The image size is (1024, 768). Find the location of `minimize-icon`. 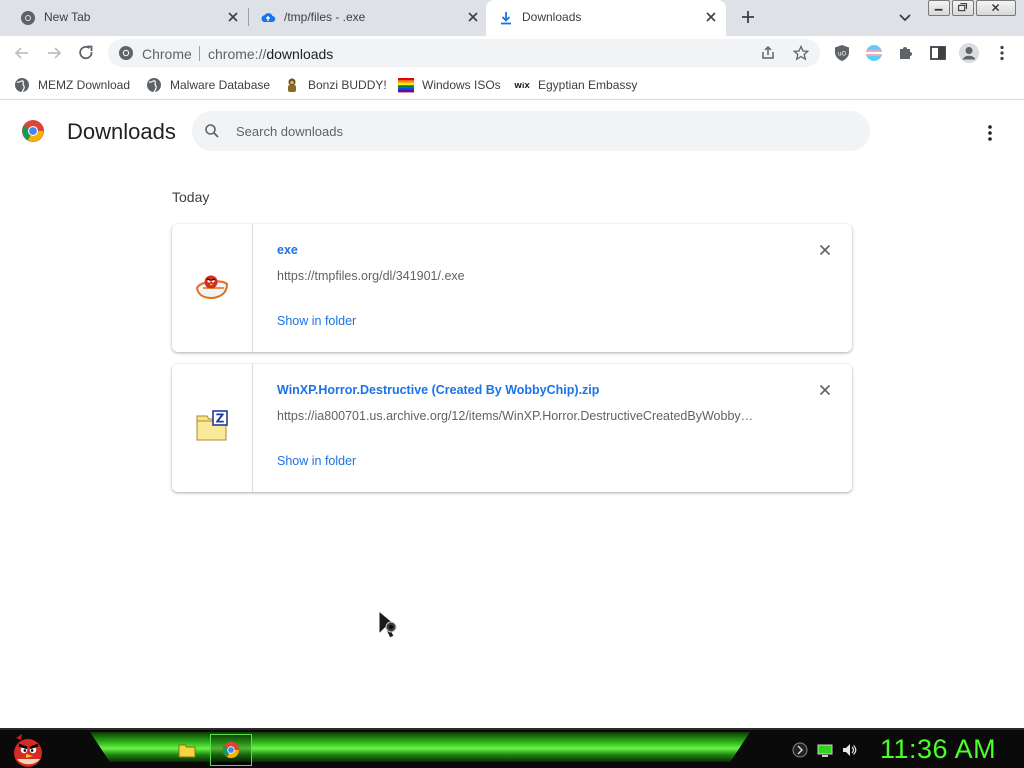

minimize-icon is located at coordinates (938, 9).